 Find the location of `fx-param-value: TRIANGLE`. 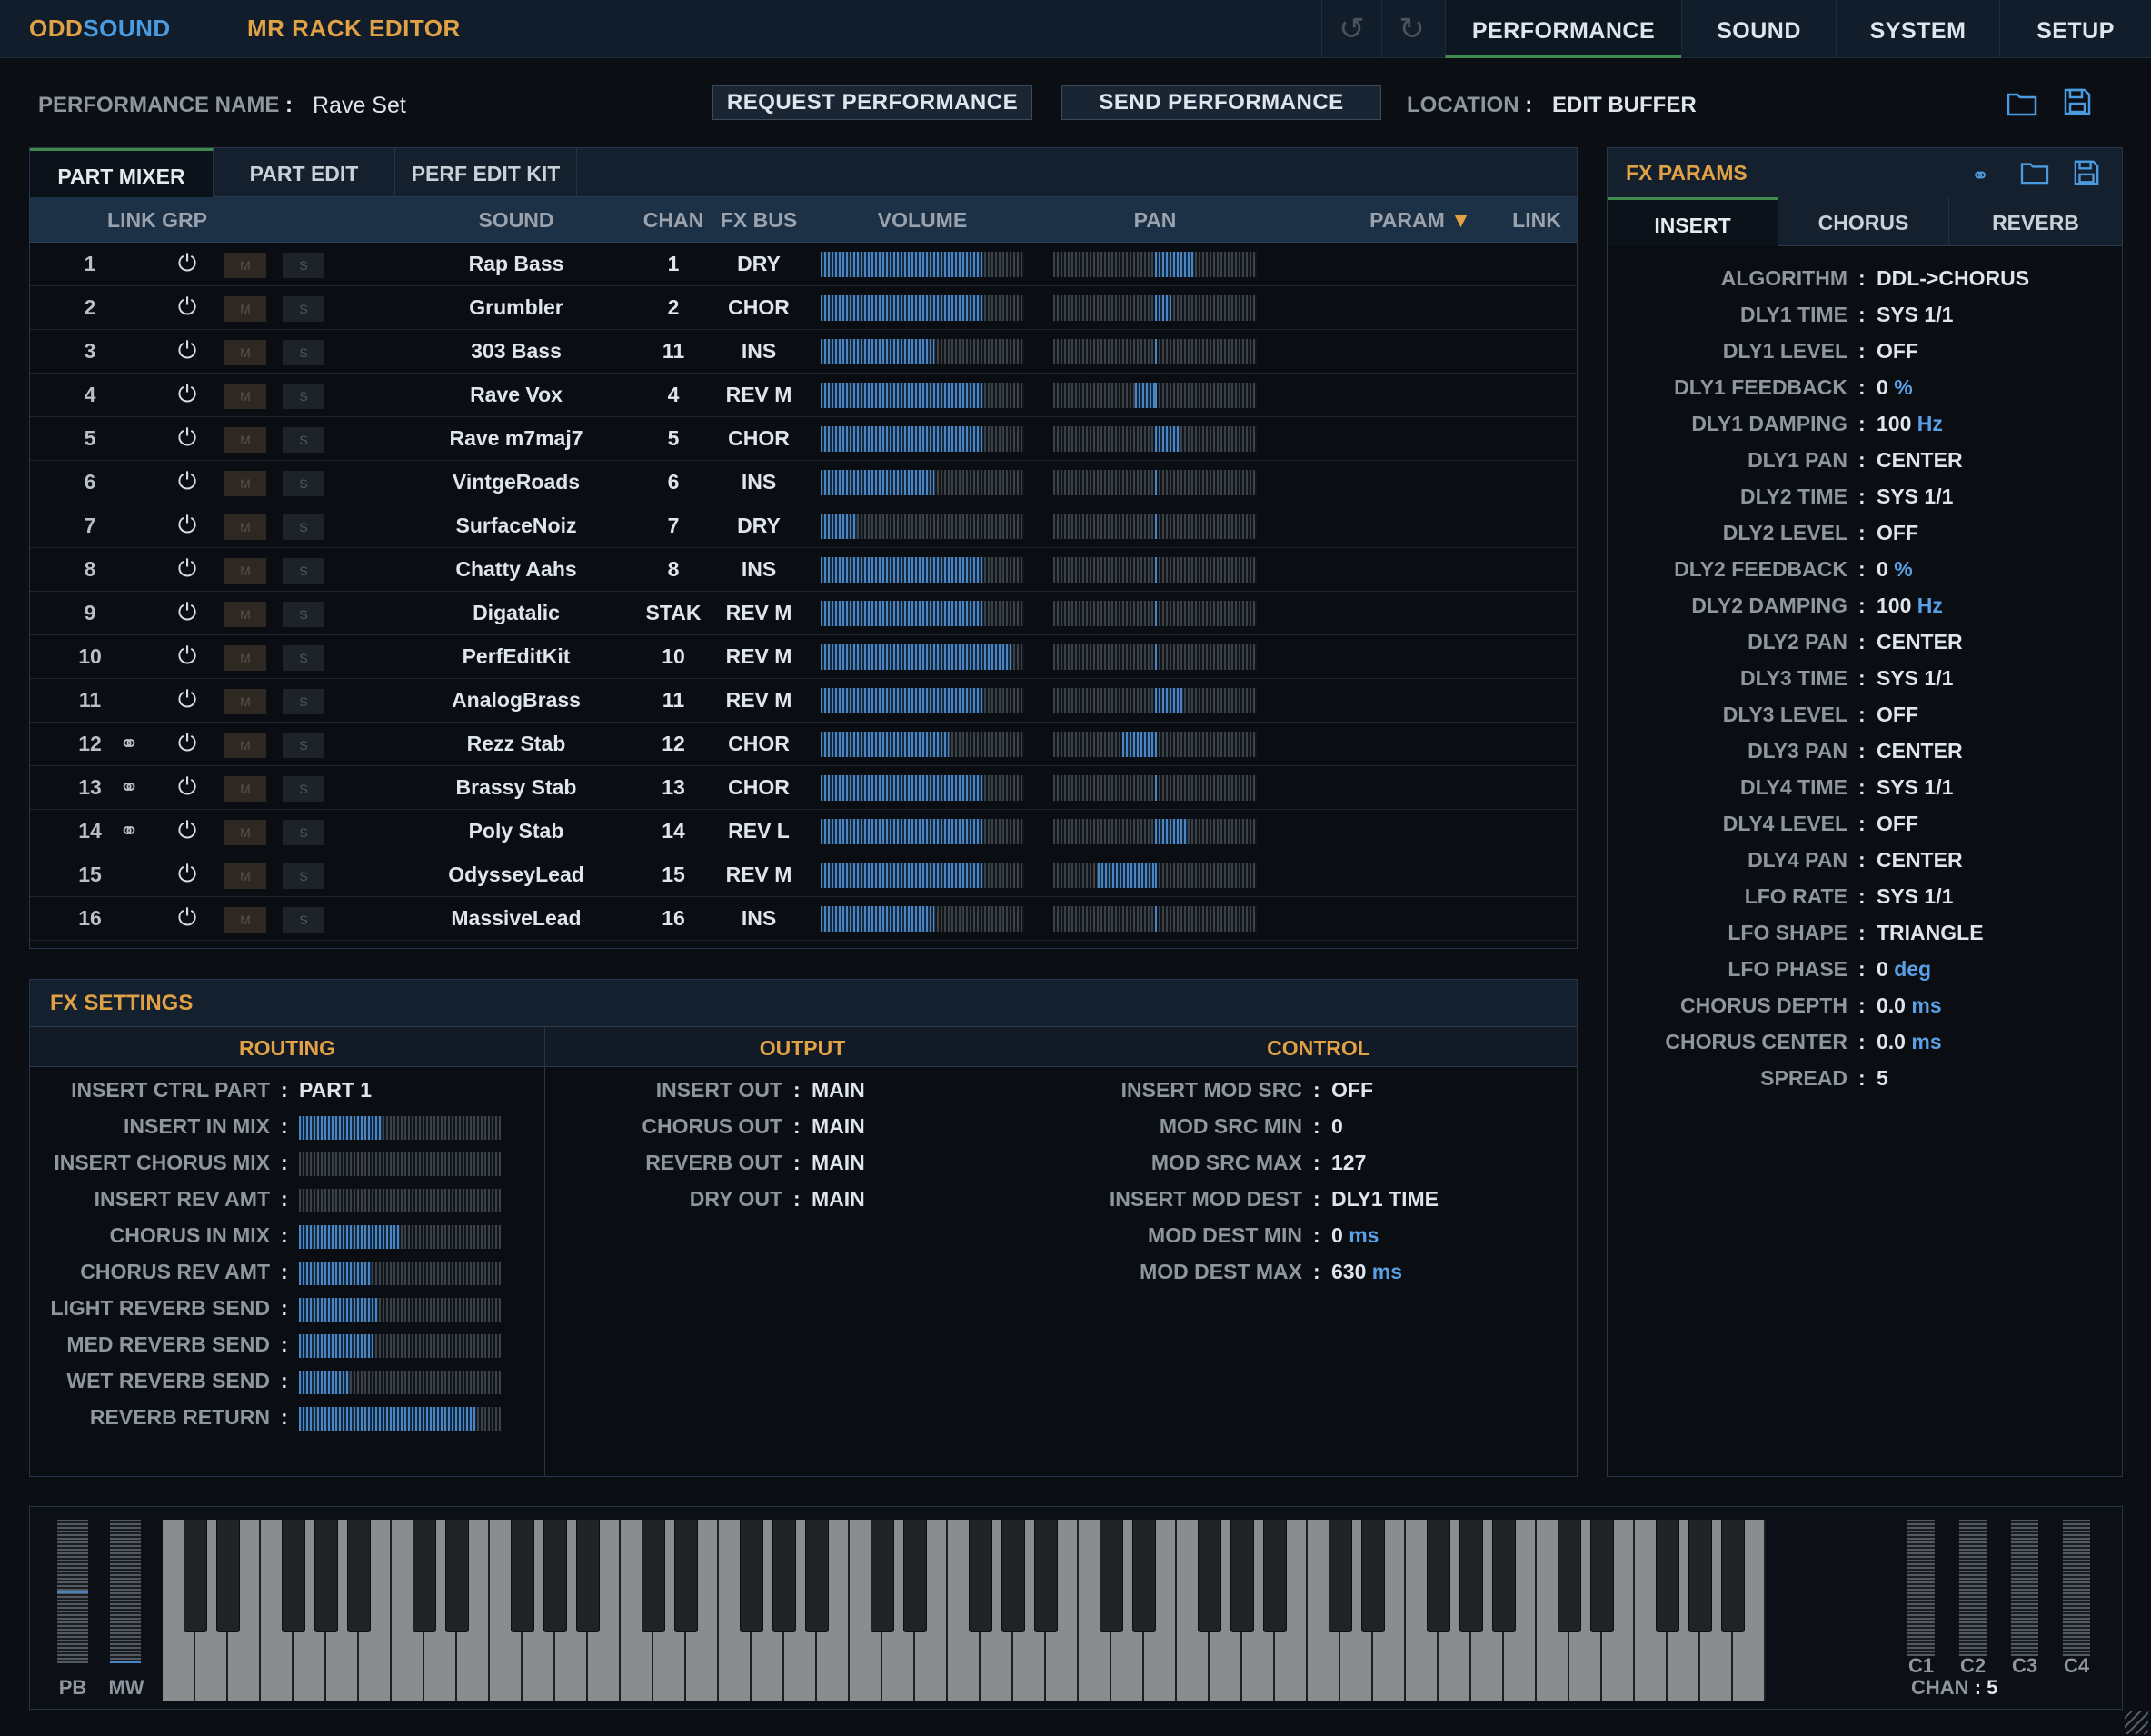

fx-param-value: TRIANGLE is located at coordinates (1930, 933).